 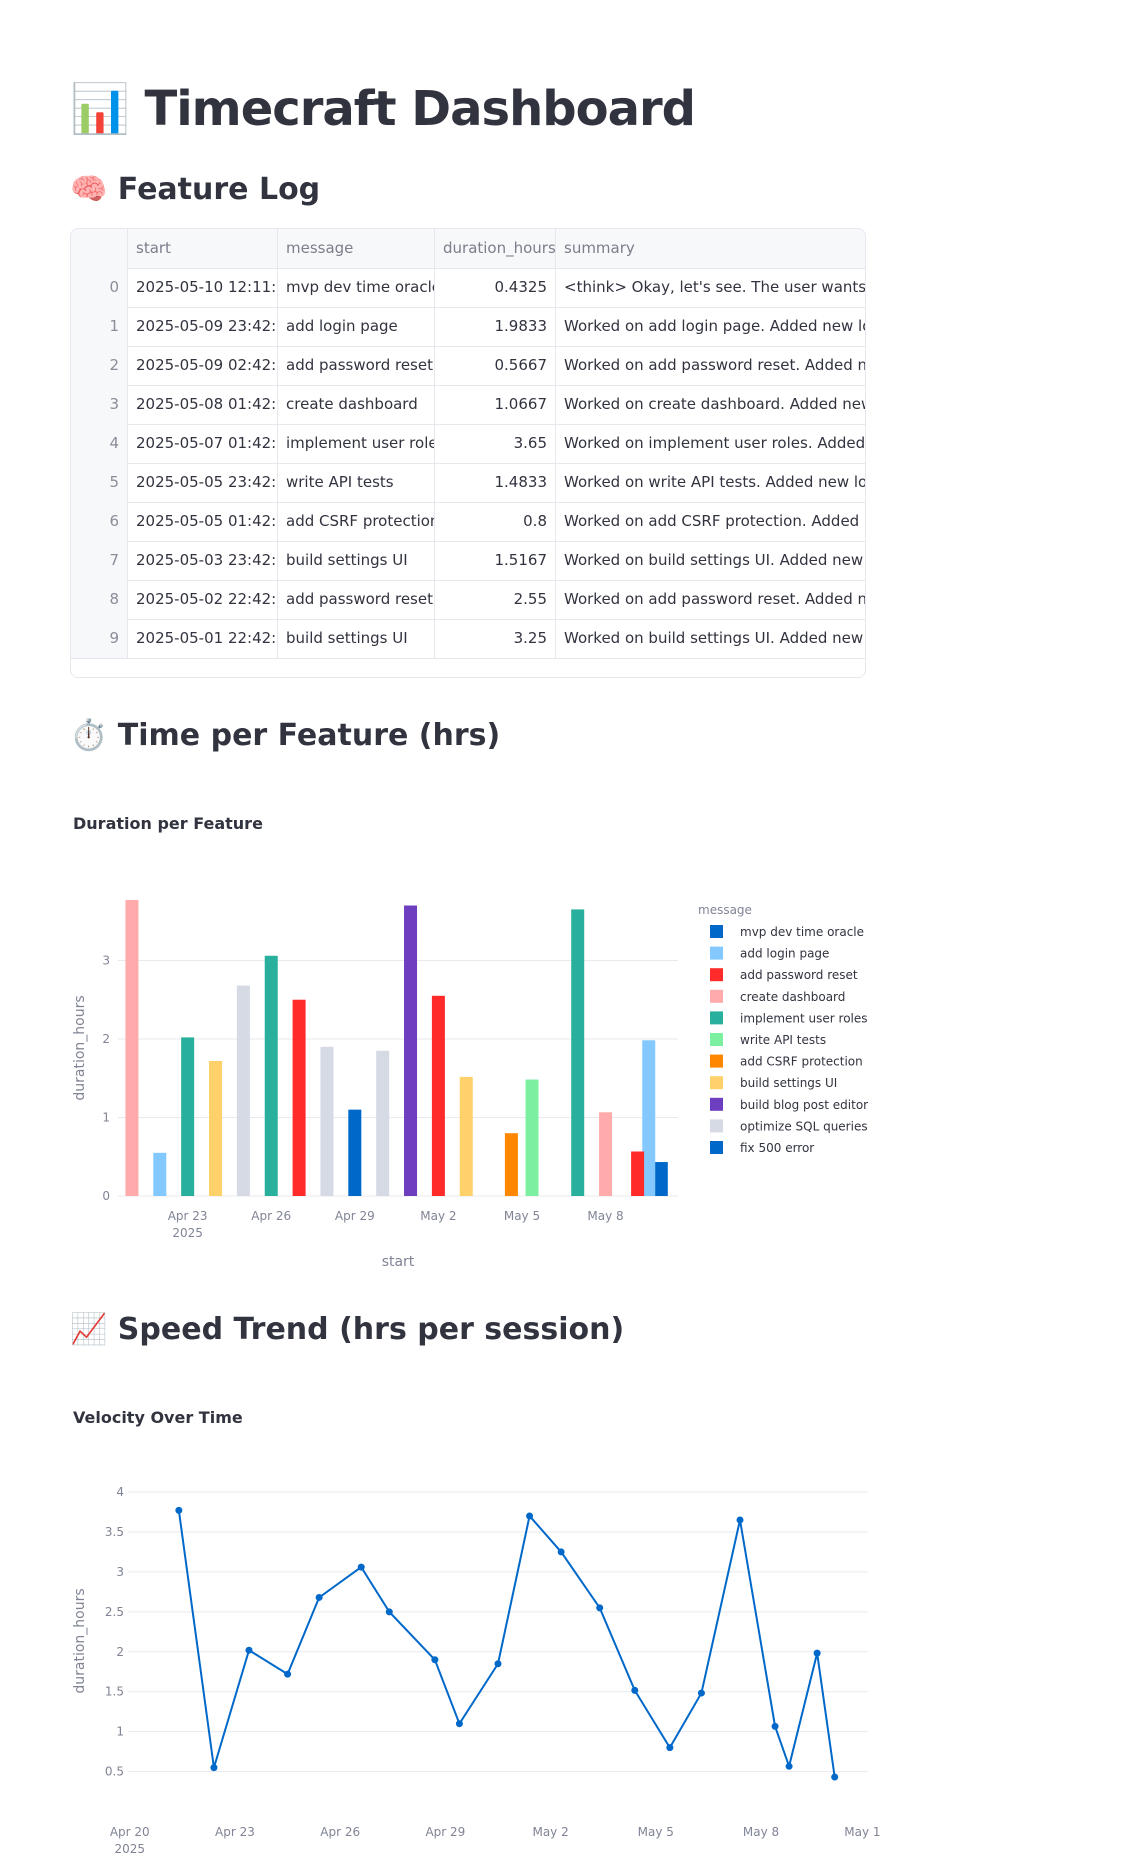 I want to click on row-index: 8, so click(x=99, y=599).